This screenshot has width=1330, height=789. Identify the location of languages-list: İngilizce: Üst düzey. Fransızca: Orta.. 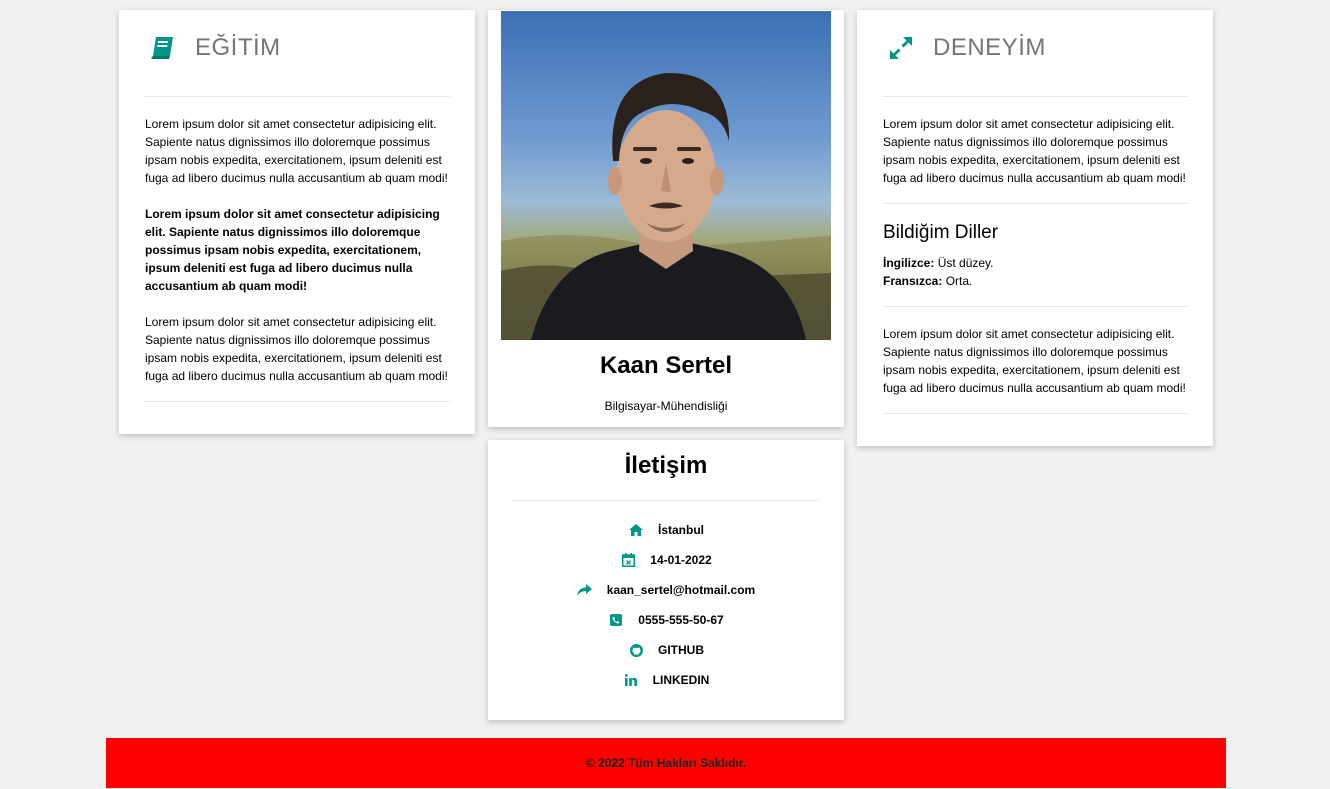
(1035, 272).